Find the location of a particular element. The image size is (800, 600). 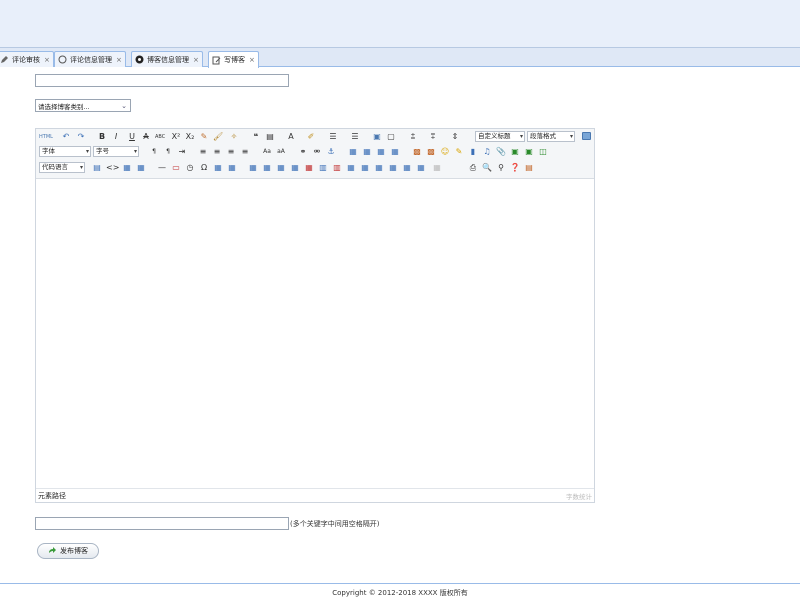

delete-row-icon: ▦ is located at coordinates (309, 168).